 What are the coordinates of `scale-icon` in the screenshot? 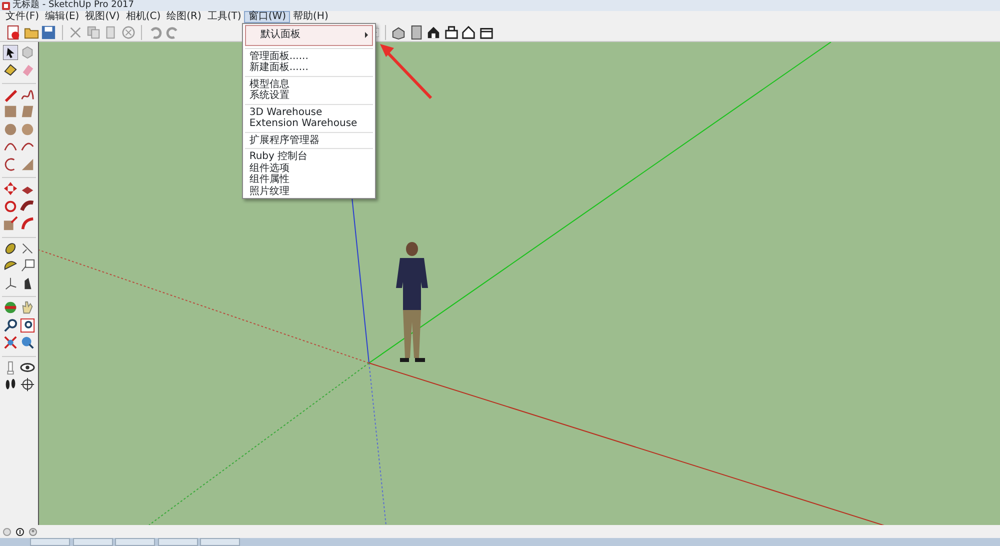 It's located at (10, 223).